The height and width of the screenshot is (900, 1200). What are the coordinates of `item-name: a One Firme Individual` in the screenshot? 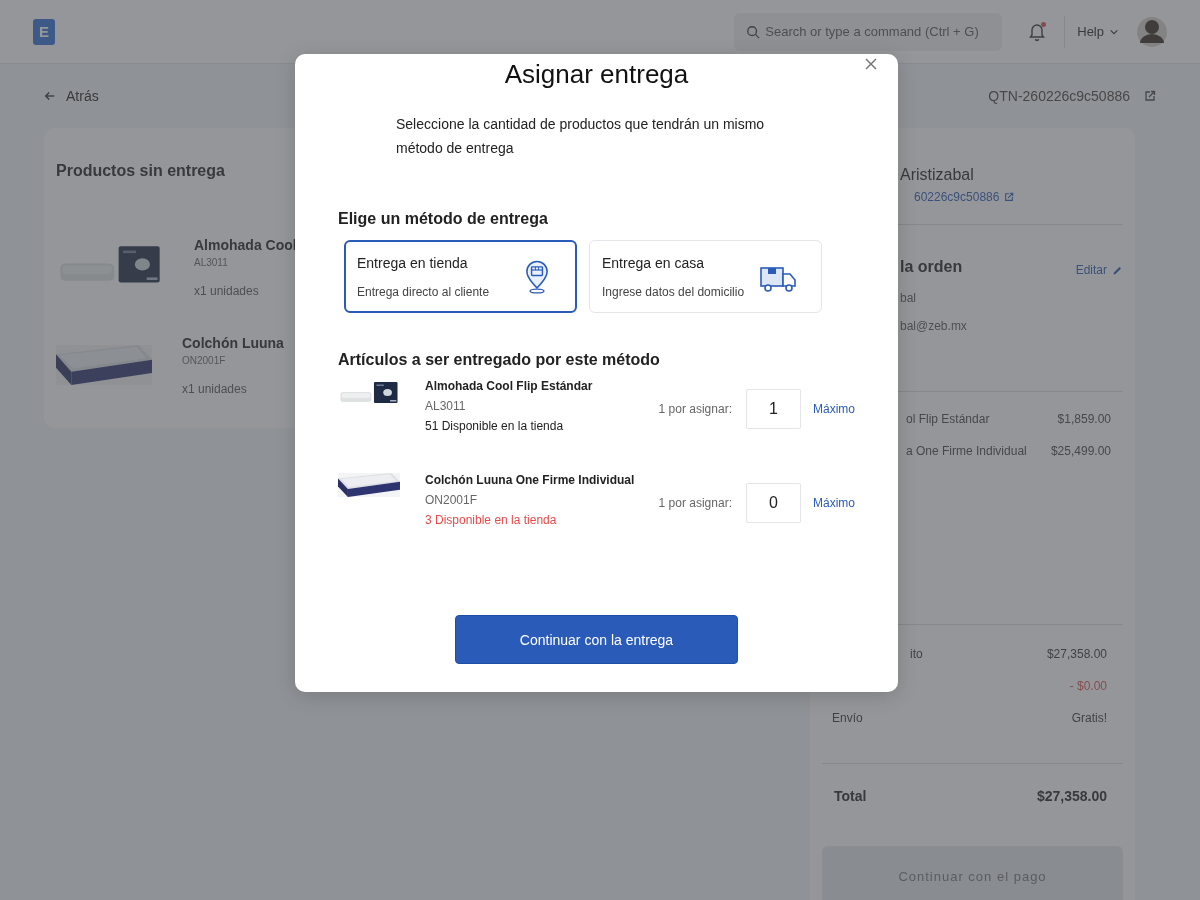 It's located at (966, 451).